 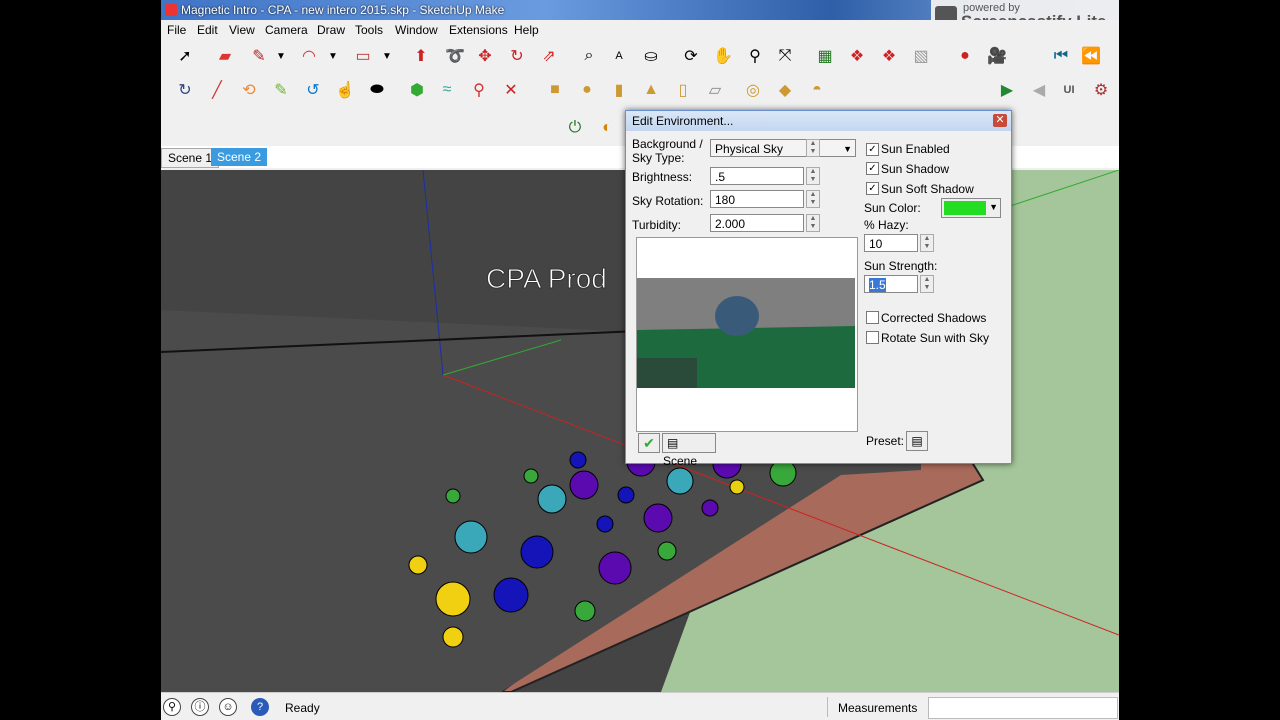 What do you see at coordinates (575, 128) in the screenshot?
I see `power-icon: ⏻` at bounding box center [575, 128].